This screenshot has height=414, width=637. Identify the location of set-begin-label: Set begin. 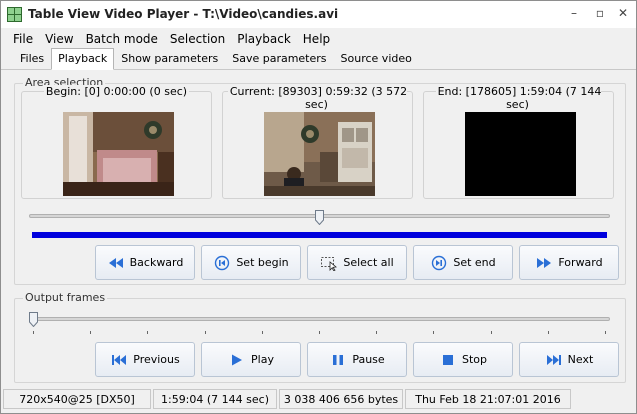
(262, 262).